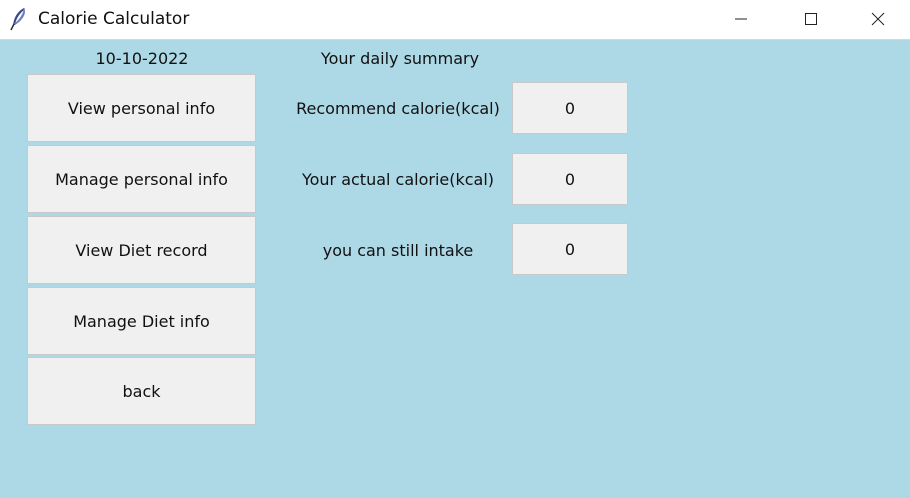 The width and height of the screenshot is (910, 498). What do you see at coordinates (141, 391) in the screenshot?
I see `back-button: back` at bounding box center [141, 391].